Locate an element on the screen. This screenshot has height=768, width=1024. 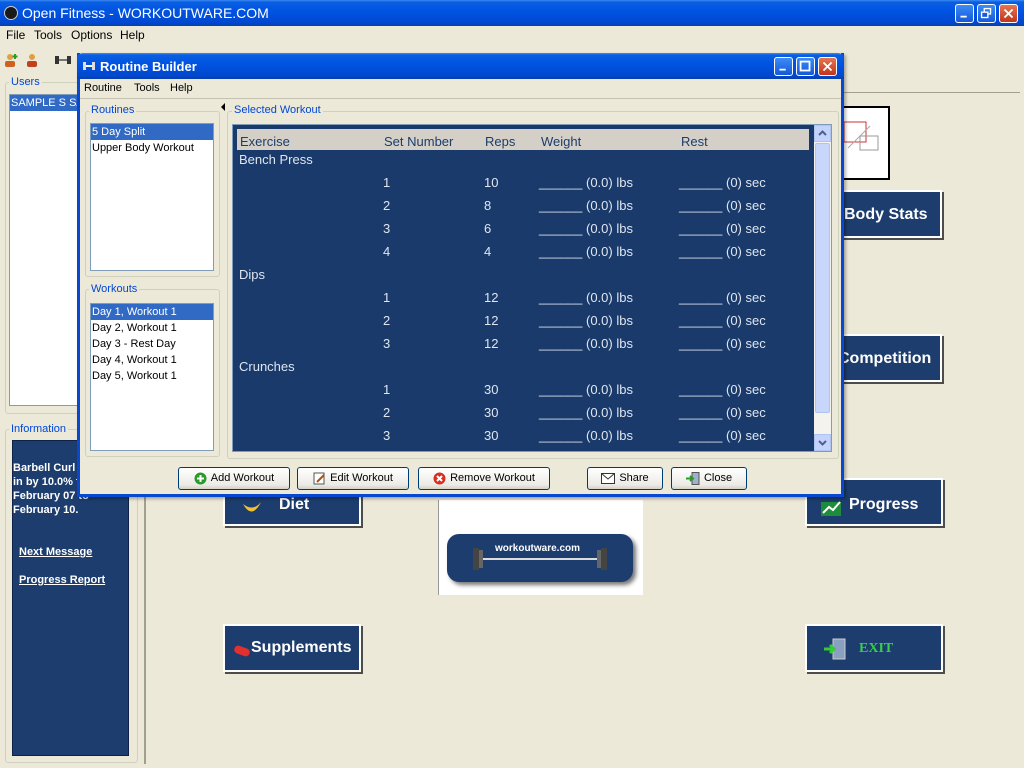
close-button: Close is located at coordinates (709, 478).